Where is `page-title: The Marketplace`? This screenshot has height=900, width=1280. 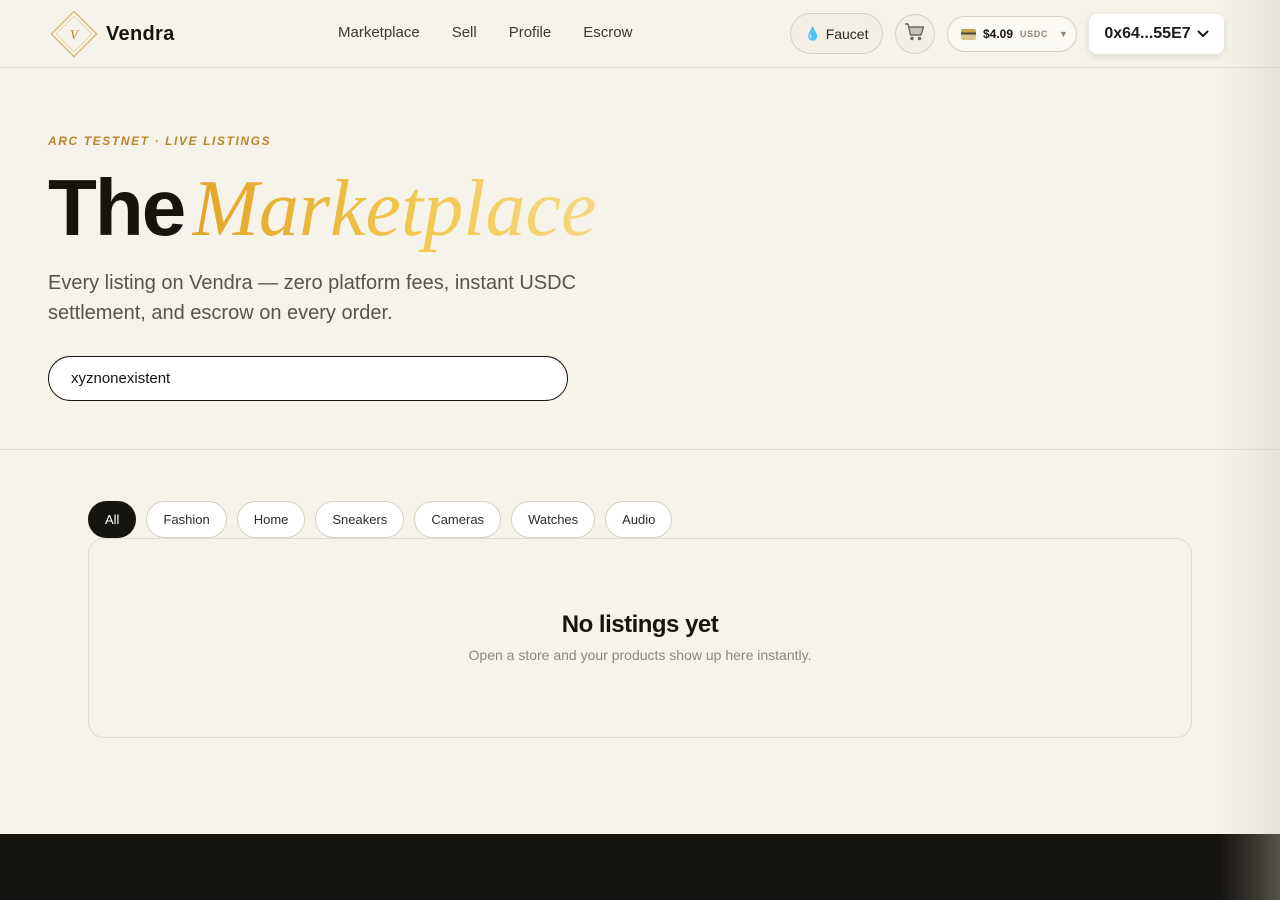
page-title: The Marketplace is located at coordinates (325, 208).